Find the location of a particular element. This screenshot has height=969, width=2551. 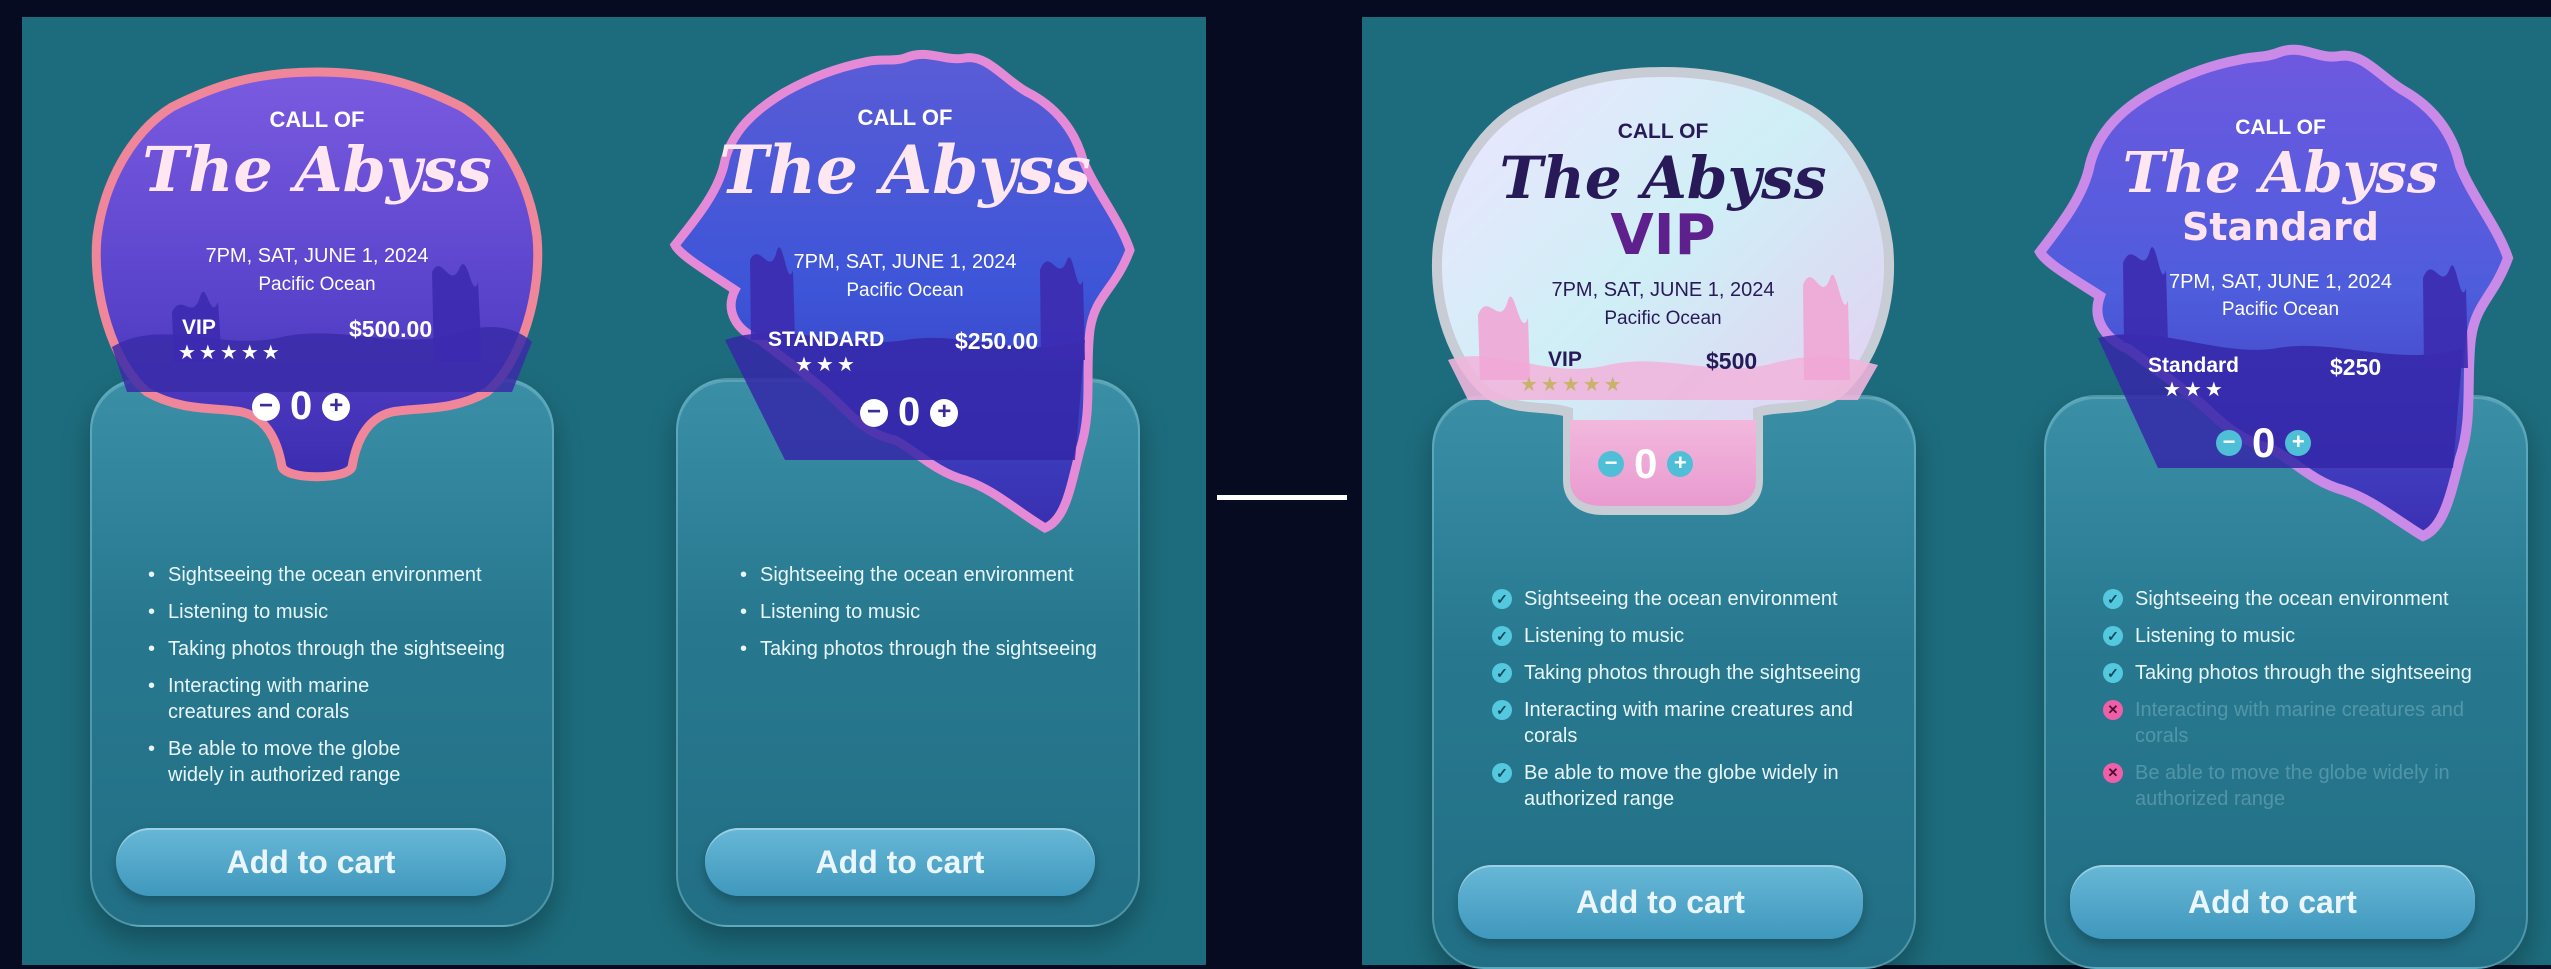

ticket-tier: STANDARD is located at coordinates (826, 339).